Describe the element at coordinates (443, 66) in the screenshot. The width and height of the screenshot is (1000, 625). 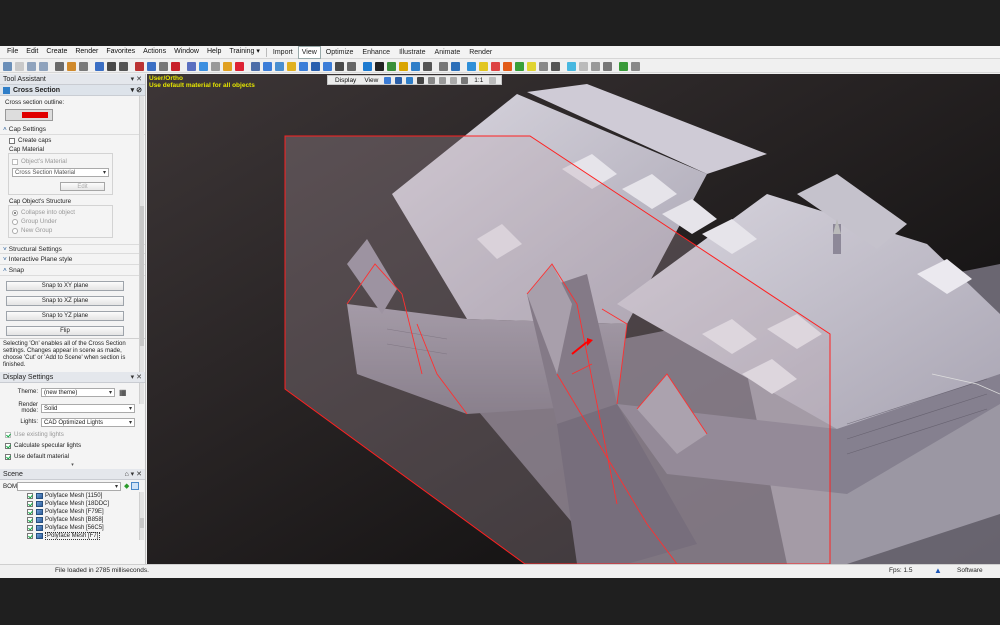
I see `grid-icon` at that location.